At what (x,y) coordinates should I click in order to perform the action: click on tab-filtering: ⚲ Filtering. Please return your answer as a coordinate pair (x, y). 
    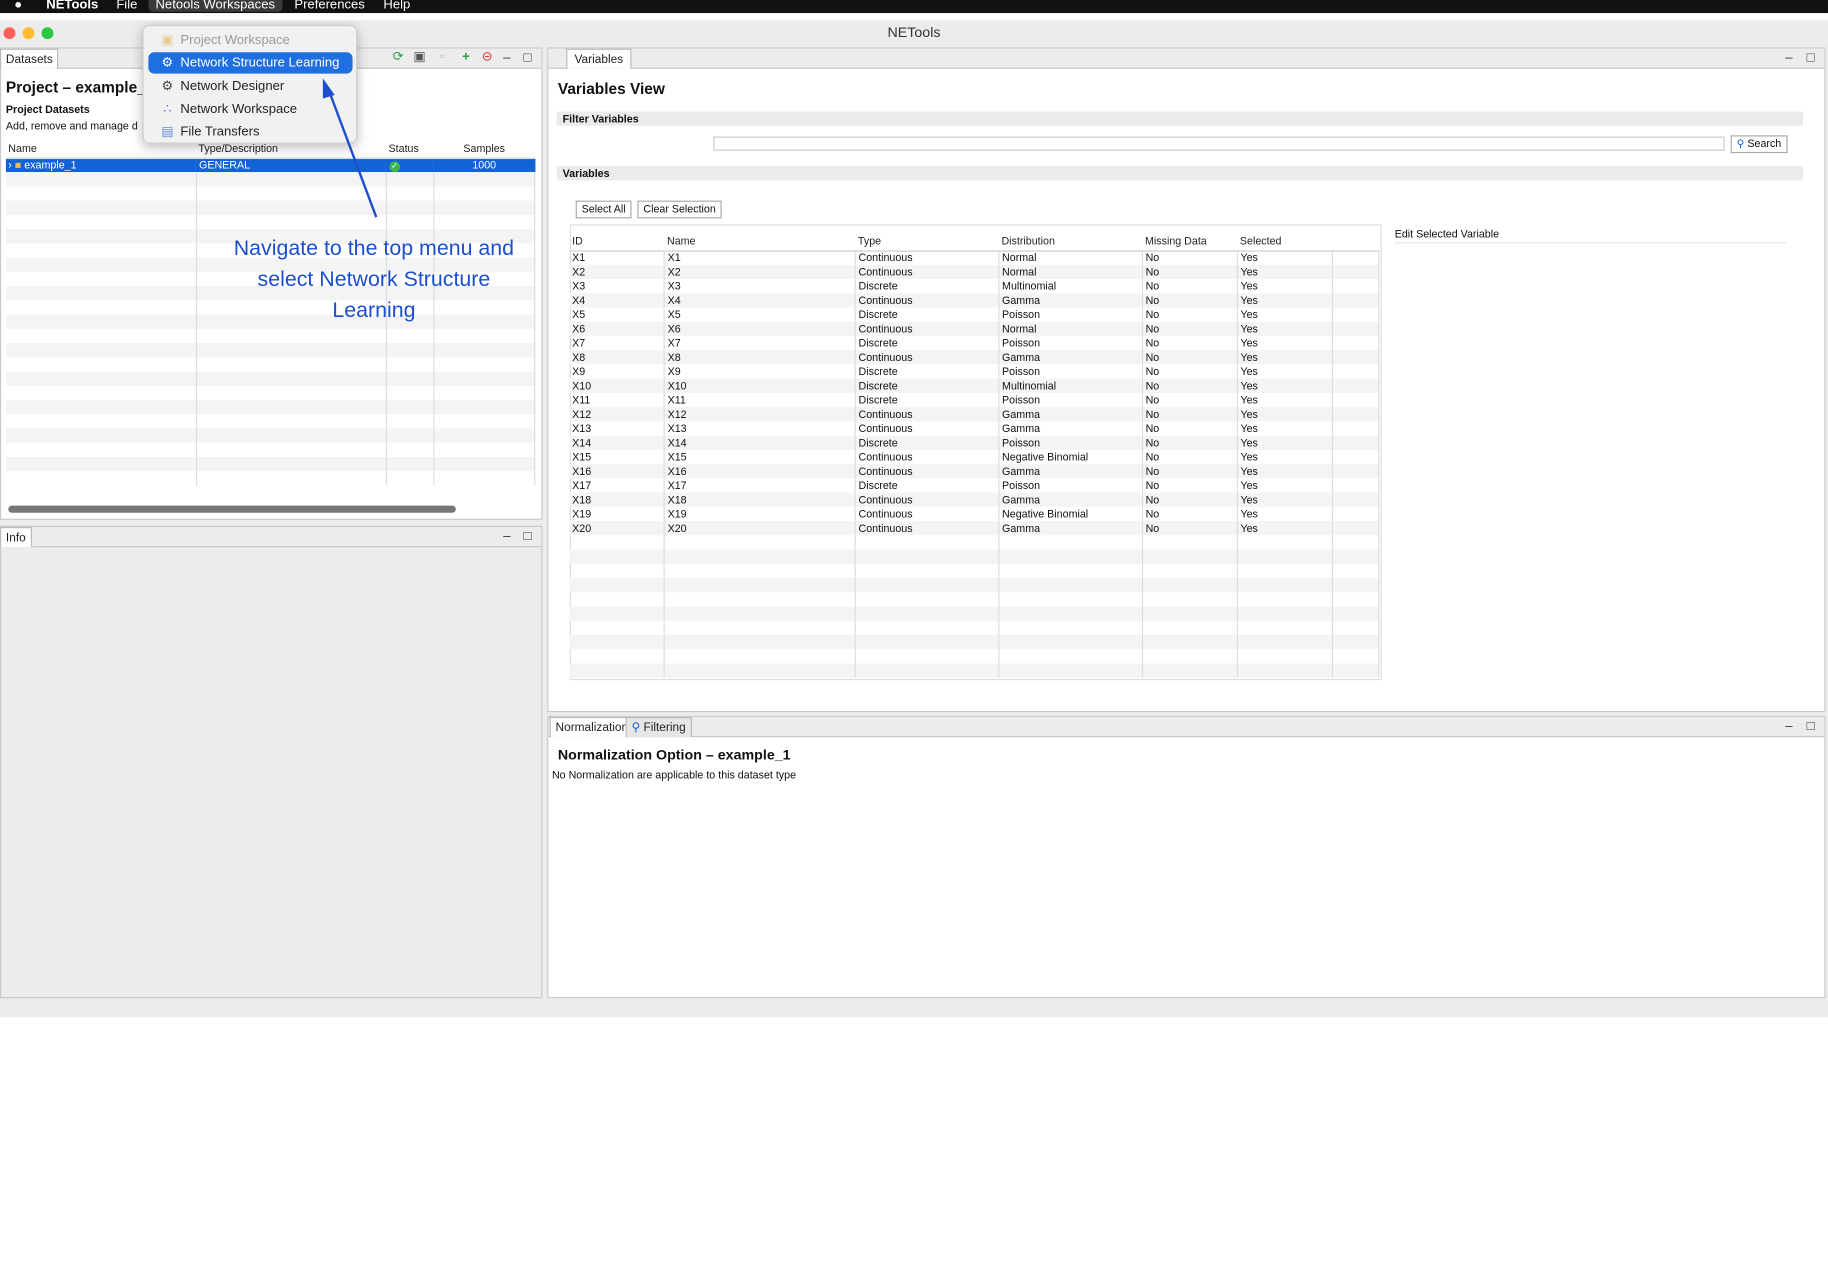
    Looking at the image, I should click on (658, 727).